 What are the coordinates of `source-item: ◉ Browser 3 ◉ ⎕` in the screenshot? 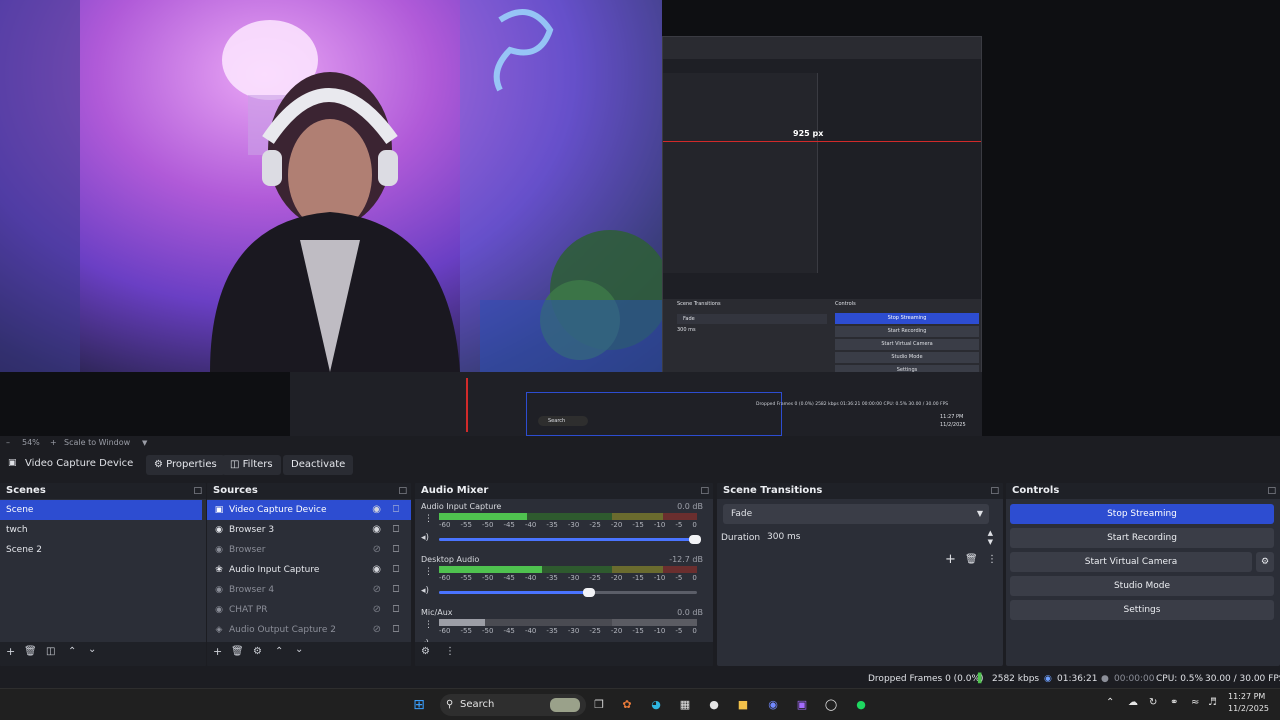 It's located at (309, 530).